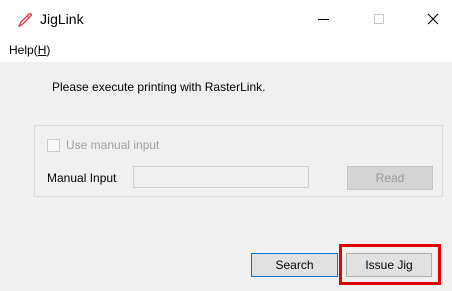  I want to click on manual-input-label: Manual Input, so click(82, 178).